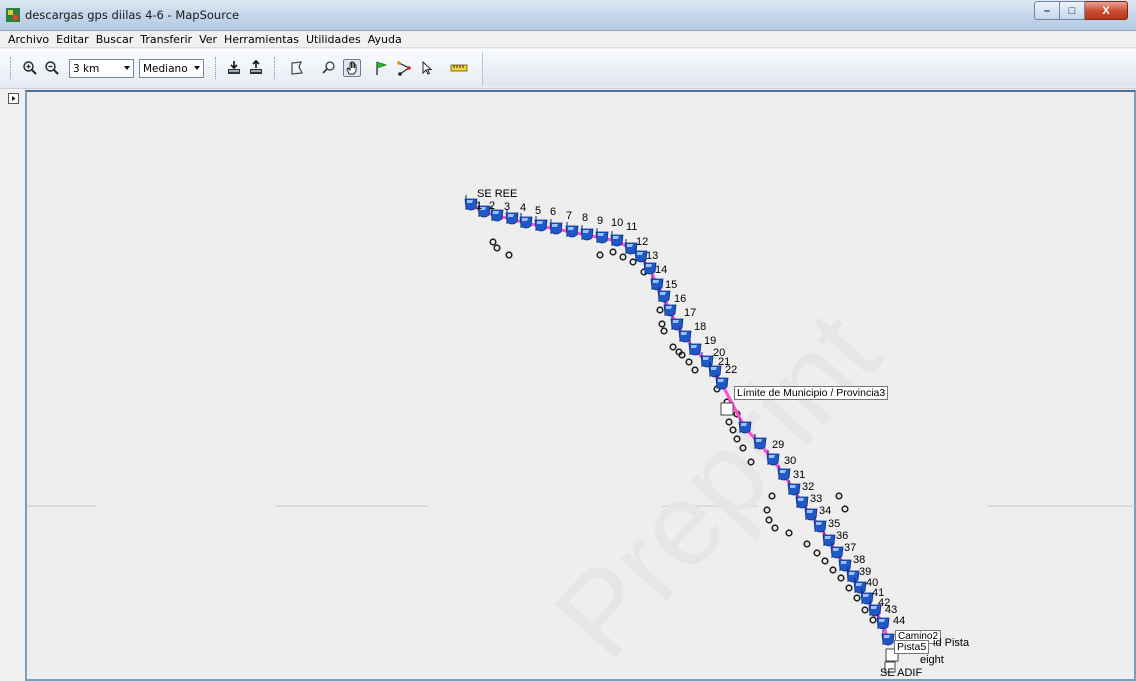 This screenshot has width=1136, height=681. What do you see at coordinates (661, 270) in the screenshot?
I see `waypoint-label: 14` at bounding box center [661, 270].